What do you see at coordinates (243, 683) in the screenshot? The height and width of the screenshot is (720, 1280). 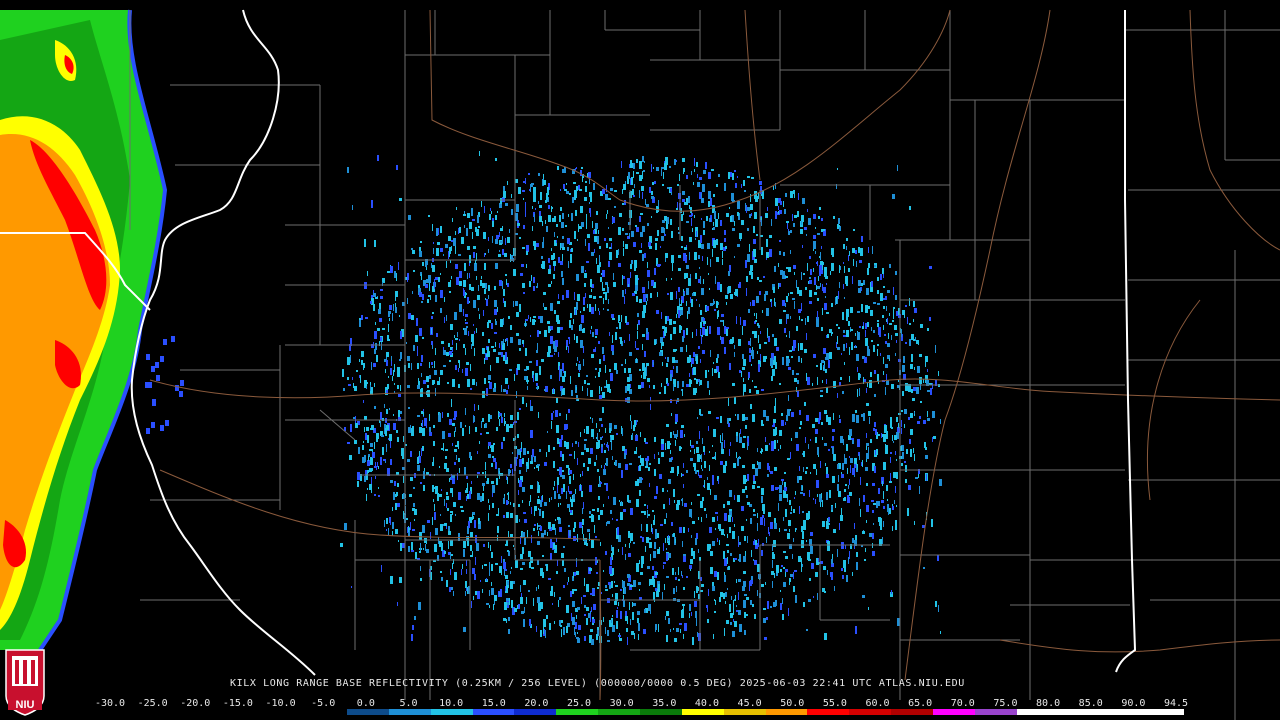 I see `station-id: KILX` at bounding box center [243, 683].